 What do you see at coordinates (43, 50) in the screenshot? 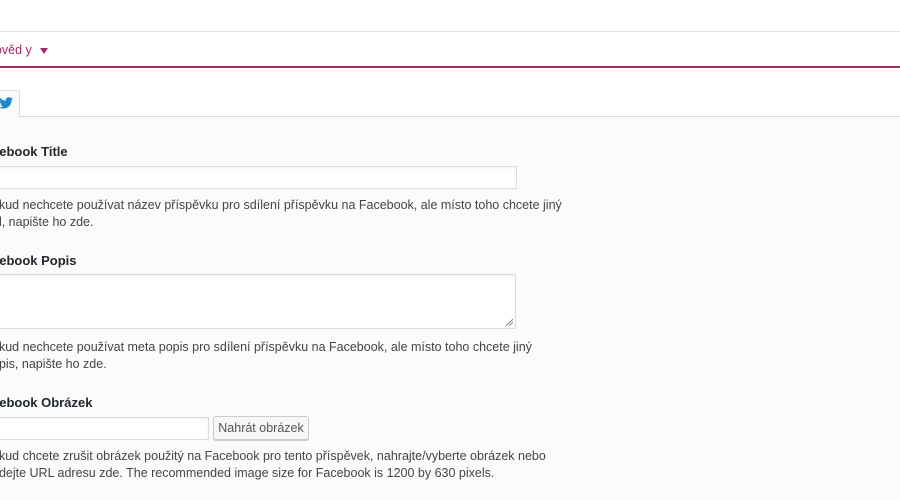
I see `caret-down-icon` at bounding box center [43, 50].